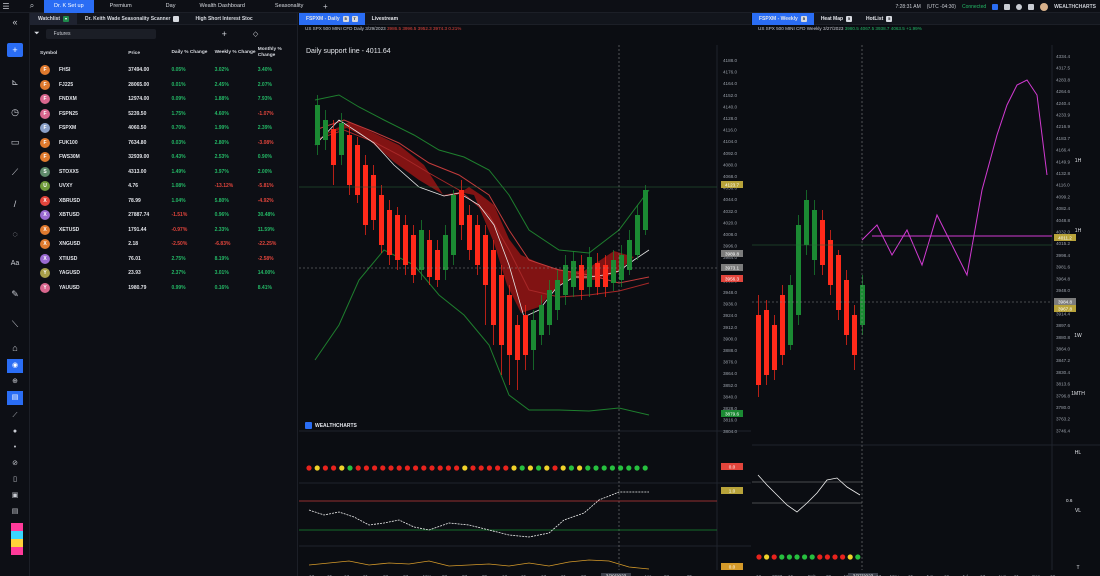 This screenshot has height=576, width=1100. What do you see at coordinates (69, 6) in the screenshot?
I see `tab-dr-k-setup: Dr. K Set up` at bounding box center [69, 6].